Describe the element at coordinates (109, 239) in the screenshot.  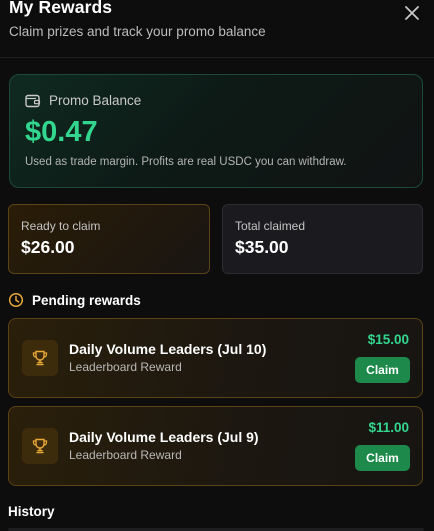
I see `ready-to-claim-card: Ready to claim $26.00` at that location.